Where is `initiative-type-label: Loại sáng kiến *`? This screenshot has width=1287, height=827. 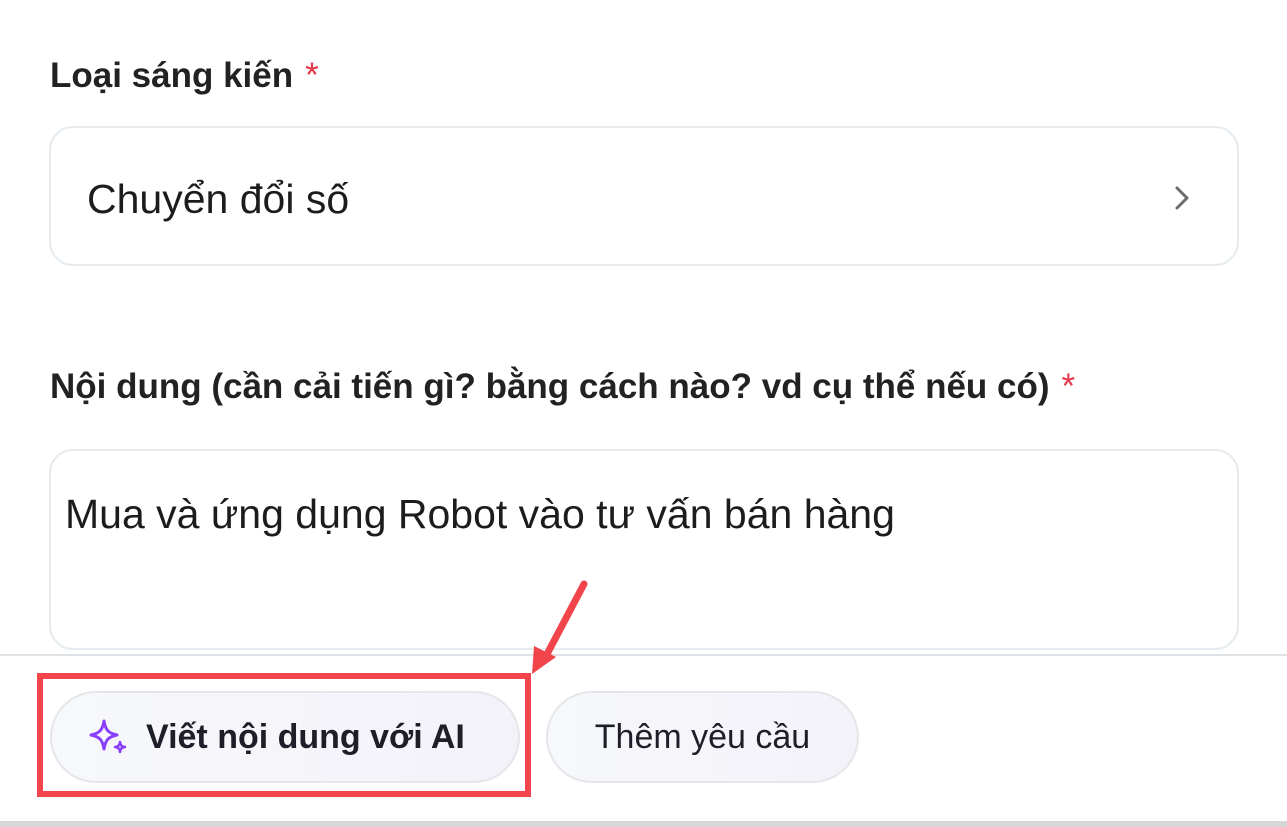
initiative-type-label: Loại sáng kiến * is located at coordinates (184, 76).